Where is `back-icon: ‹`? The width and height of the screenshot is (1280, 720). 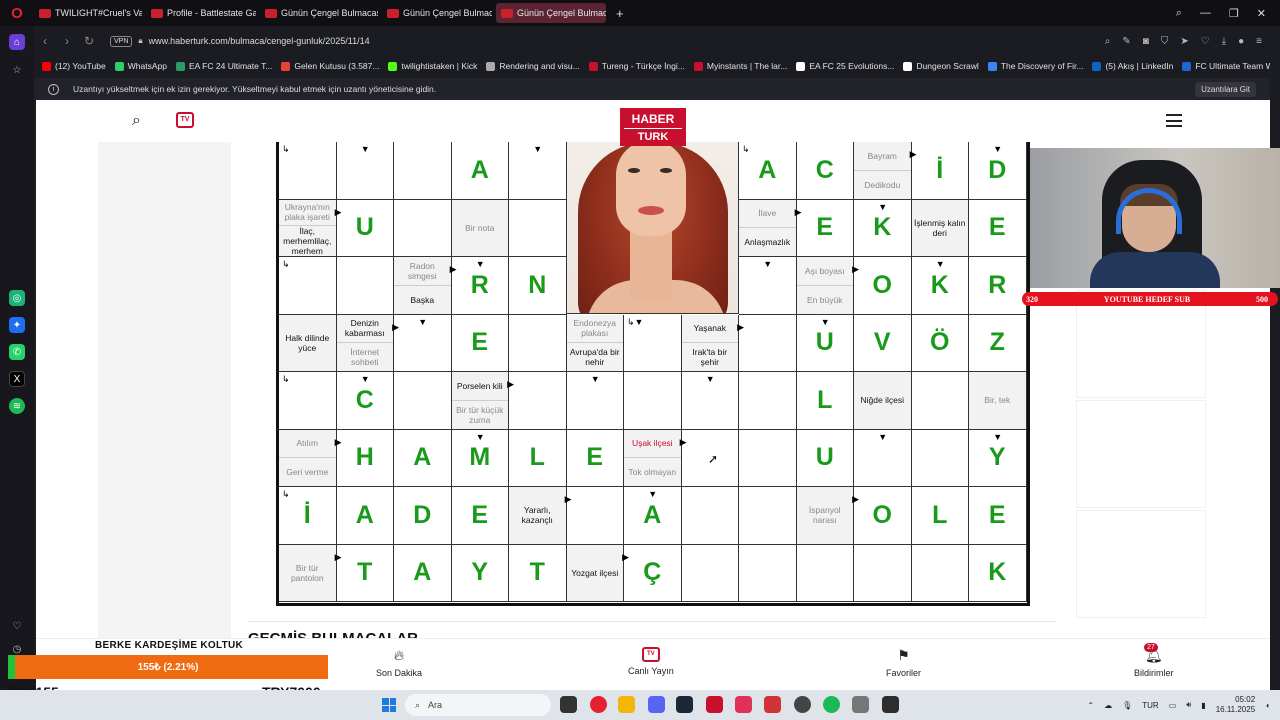
back-icon: ‹ is located at coordinates (45, 41).